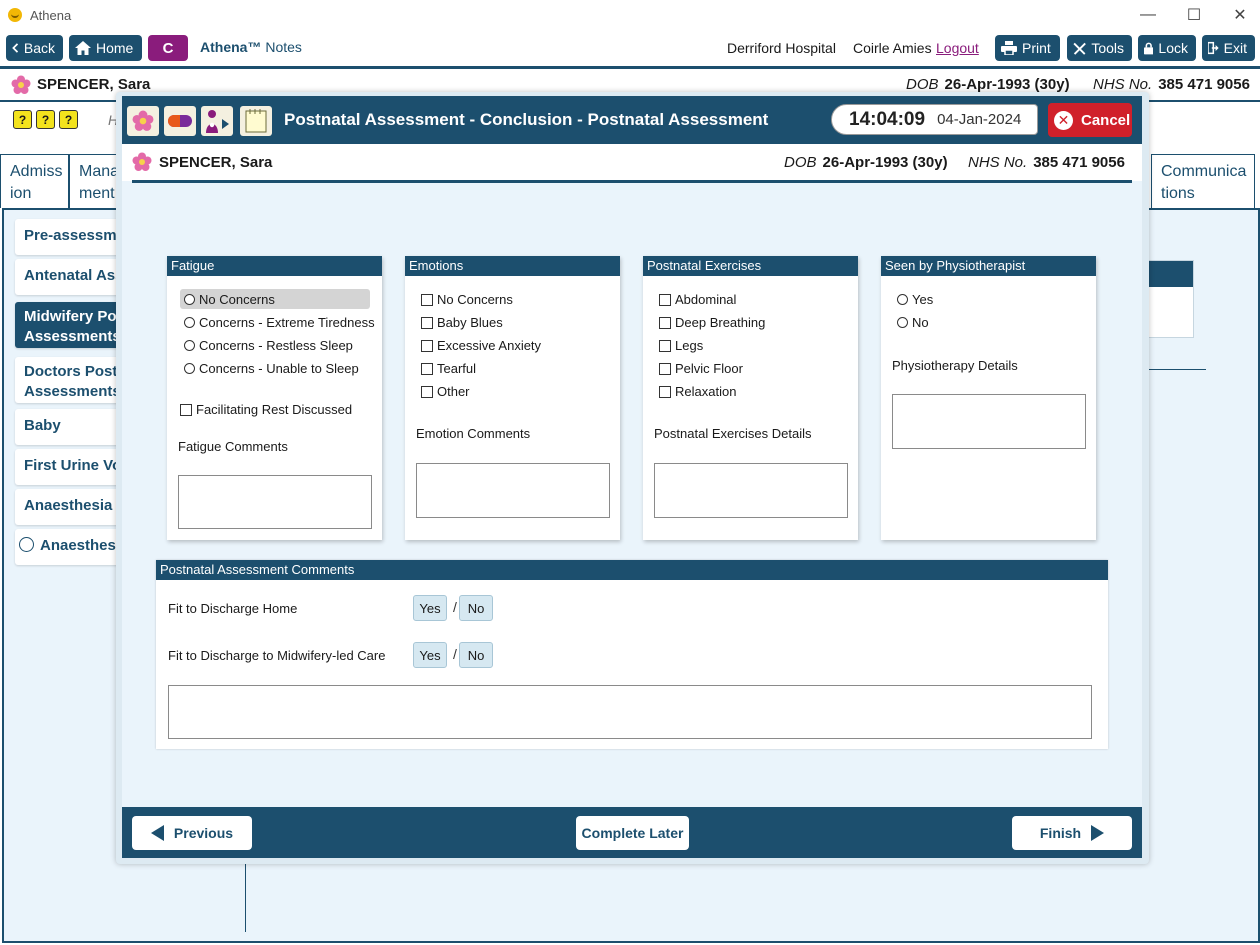  I want to click on maximize-button: ☐, so click(1194, 15).